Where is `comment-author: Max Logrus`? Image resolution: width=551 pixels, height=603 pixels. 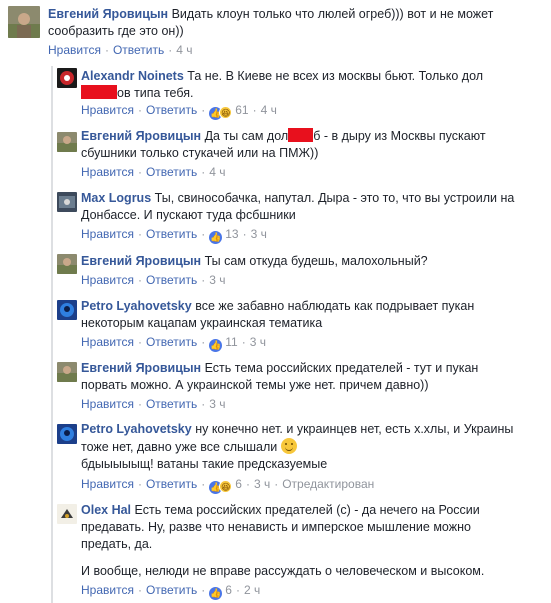 comment-author: Max Logrus is located at coordinates (116, 198).